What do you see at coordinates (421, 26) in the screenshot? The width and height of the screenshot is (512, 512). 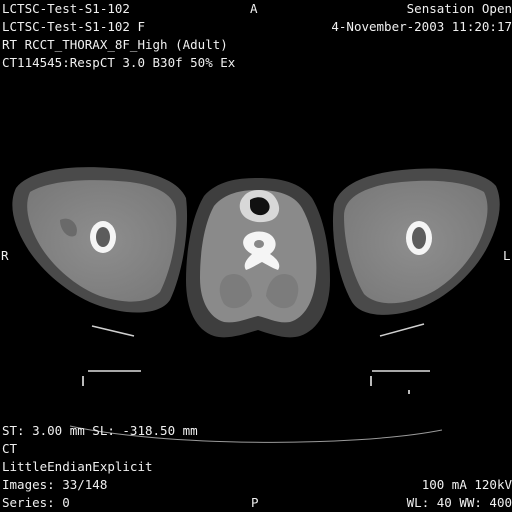 I see `study-datetime: 4-November-2003 11:20:17` at bounding box center [421, 26].